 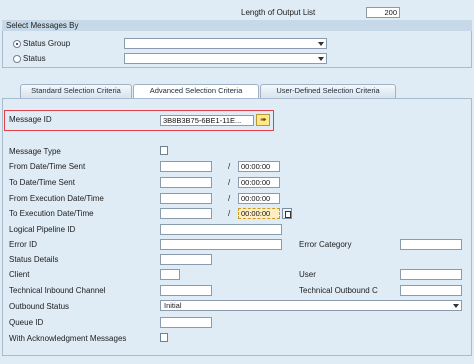 I want to click on calendar-help-button, so click(x=287, y=213).